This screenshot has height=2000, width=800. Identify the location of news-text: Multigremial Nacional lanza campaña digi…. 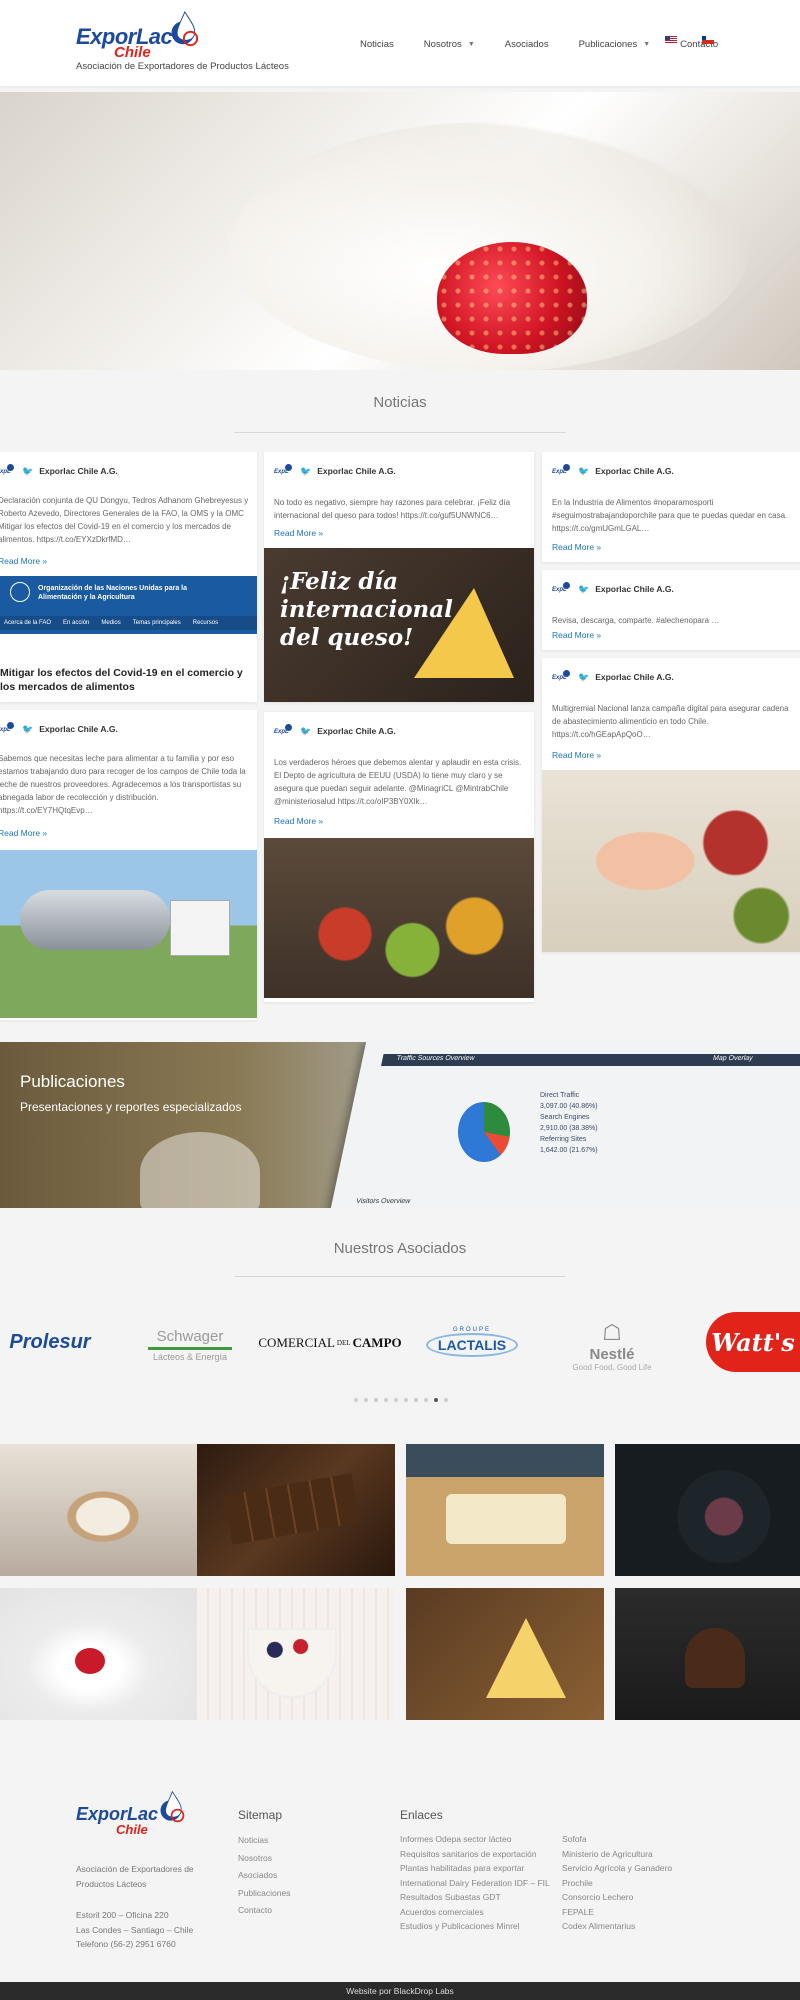
(670, 721).